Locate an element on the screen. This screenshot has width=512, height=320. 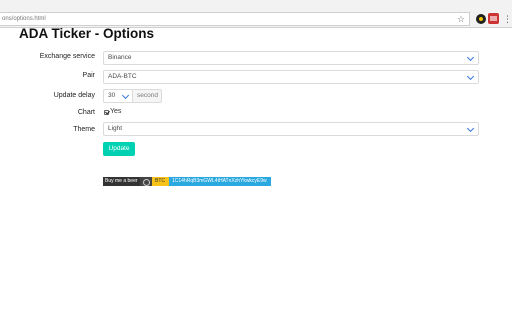
star-icon: ☆ is located at coordinates (461, 19).